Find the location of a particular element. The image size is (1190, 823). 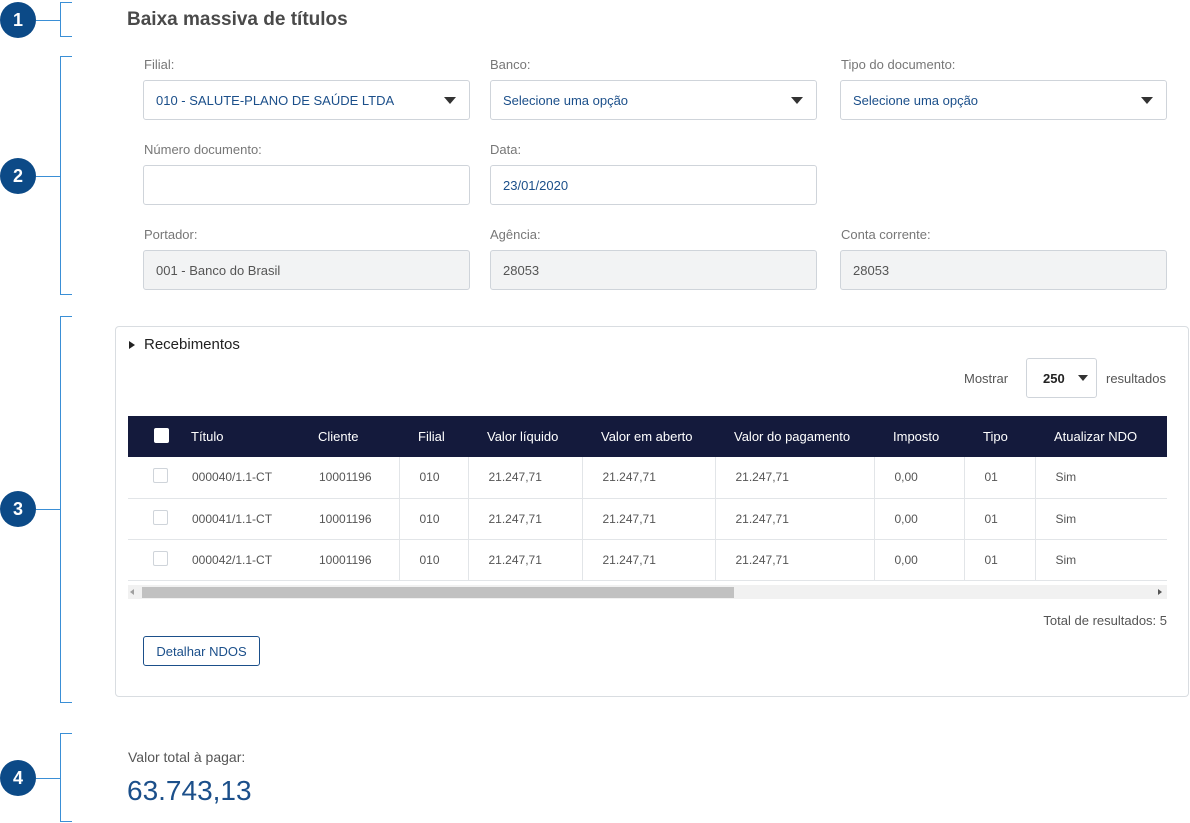

numero-documento-field is located at coordinates (306, 185).